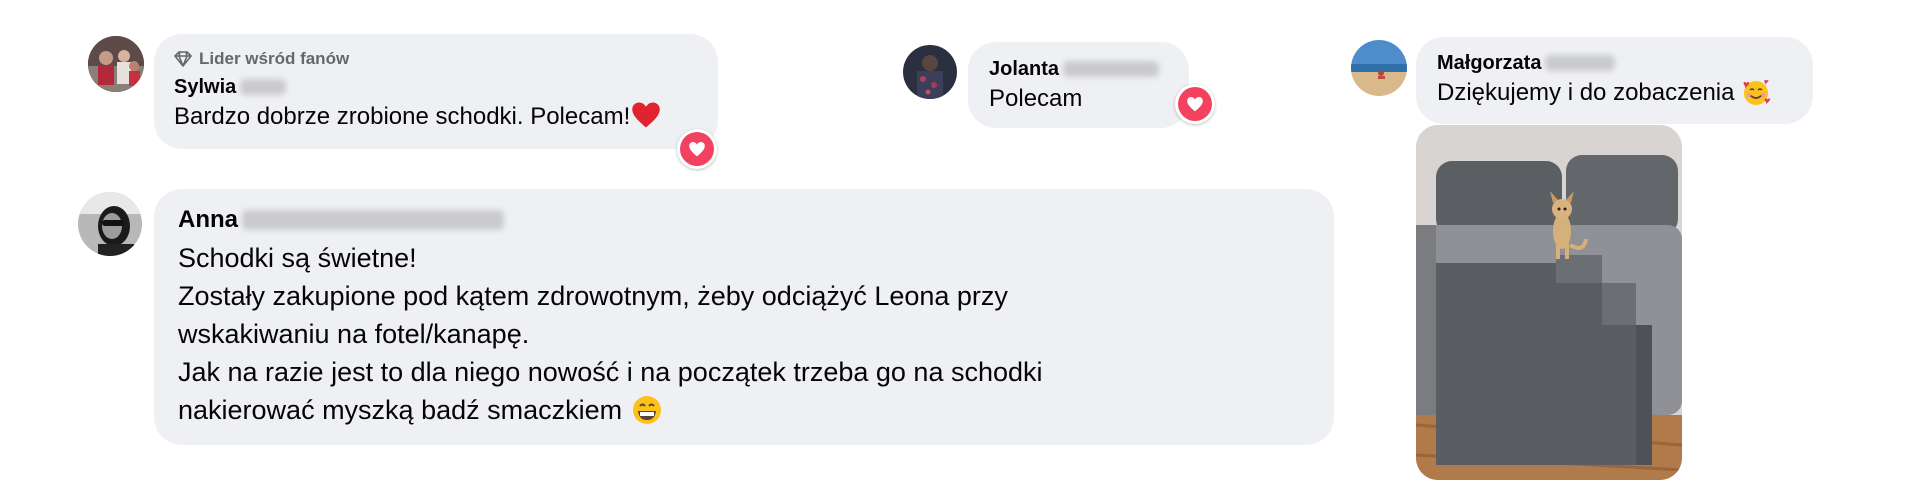  I want to click on author-first-name: Małgorzata, so click(1489, 62).